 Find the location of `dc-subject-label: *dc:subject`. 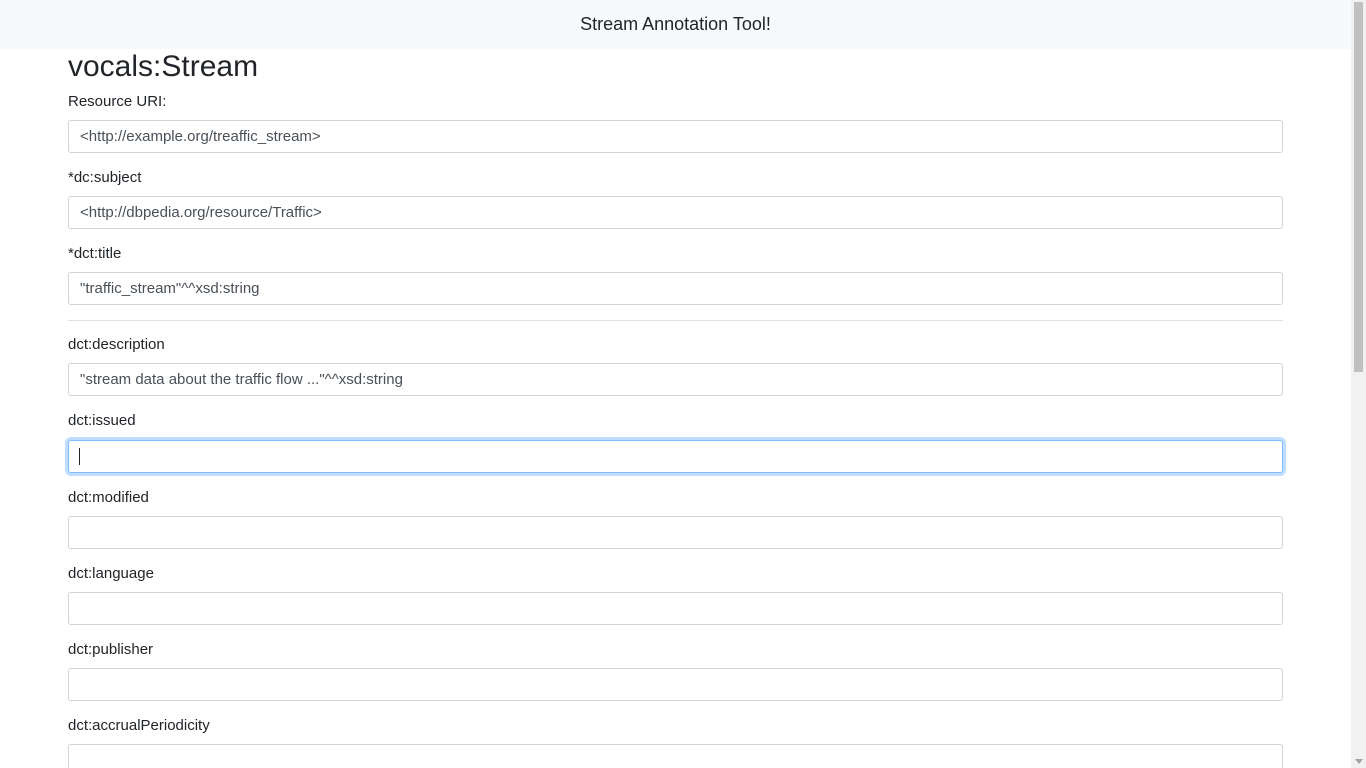

dc-subject-label: *dc:subject is located at coordinates (105, 177).